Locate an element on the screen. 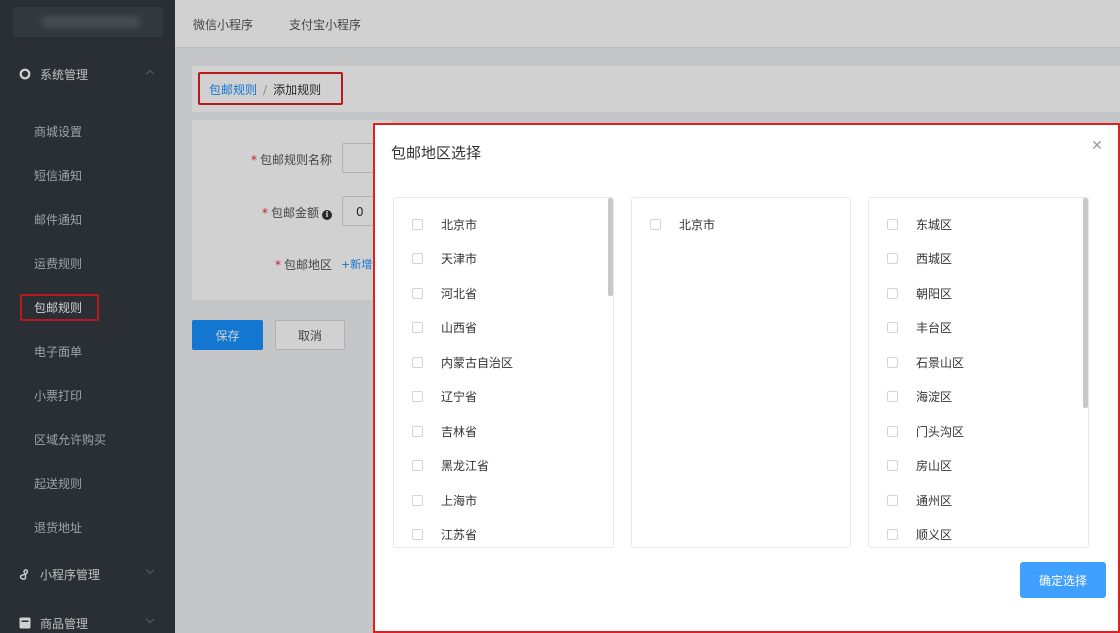 The height and width of the screenshot is (633, 1120). list-item: 内蒙古自治区 is located at coordinates (462, 362).